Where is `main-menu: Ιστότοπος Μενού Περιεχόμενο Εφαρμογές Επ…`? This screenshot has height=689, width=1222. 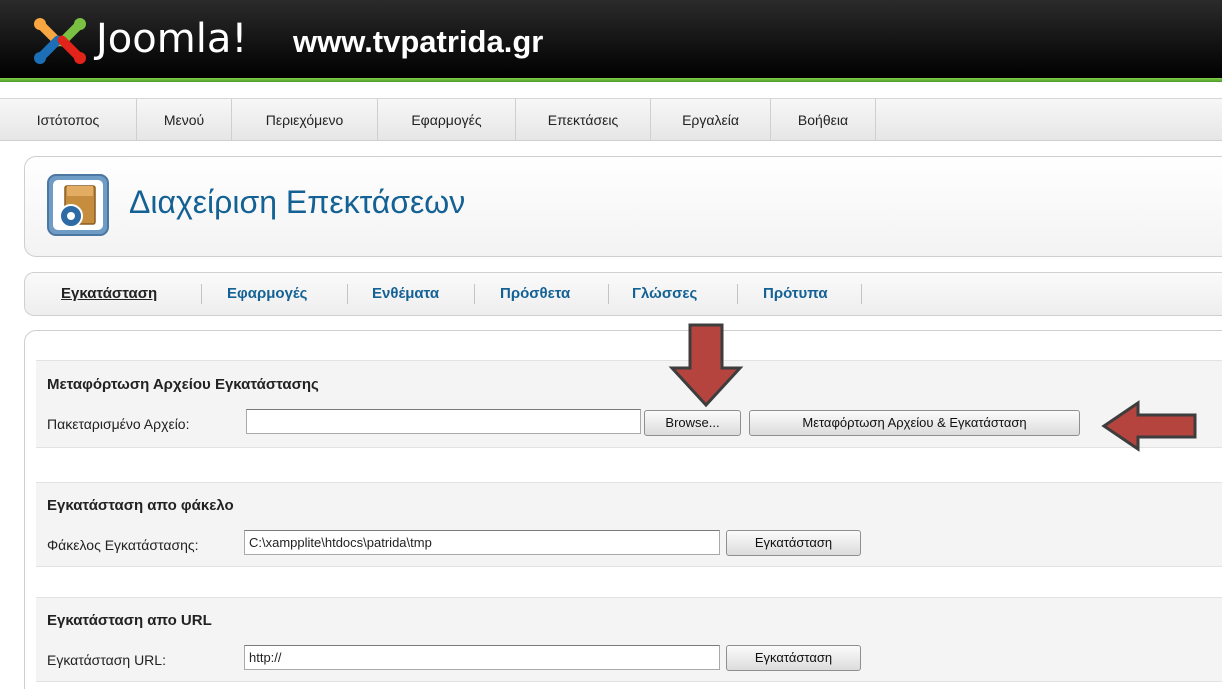 main-menu: Ιστότοπος Μενού Περιεχόμενο Εφαρμογές Επ… is located at coordinates (611, 119).